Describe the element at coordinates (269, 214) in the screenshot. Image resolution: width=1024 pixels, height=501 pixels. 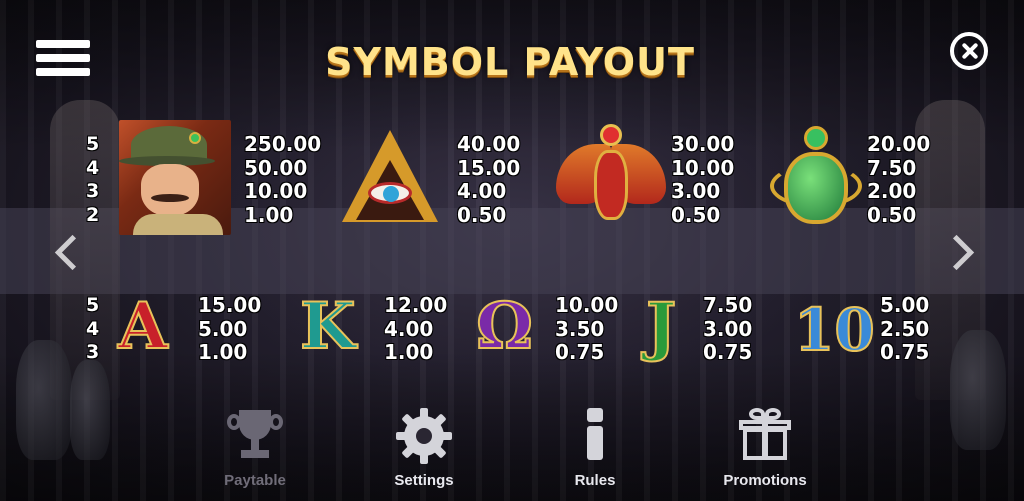
I see `pay-2: 1.00` at that location.